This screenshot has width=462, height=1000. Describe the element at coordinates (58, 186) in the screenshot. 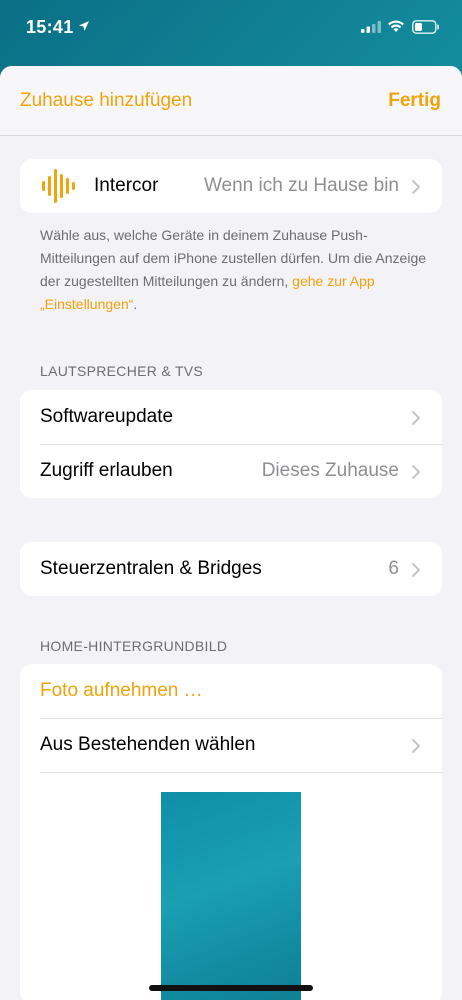

I see `soundwave-icon` at that location.